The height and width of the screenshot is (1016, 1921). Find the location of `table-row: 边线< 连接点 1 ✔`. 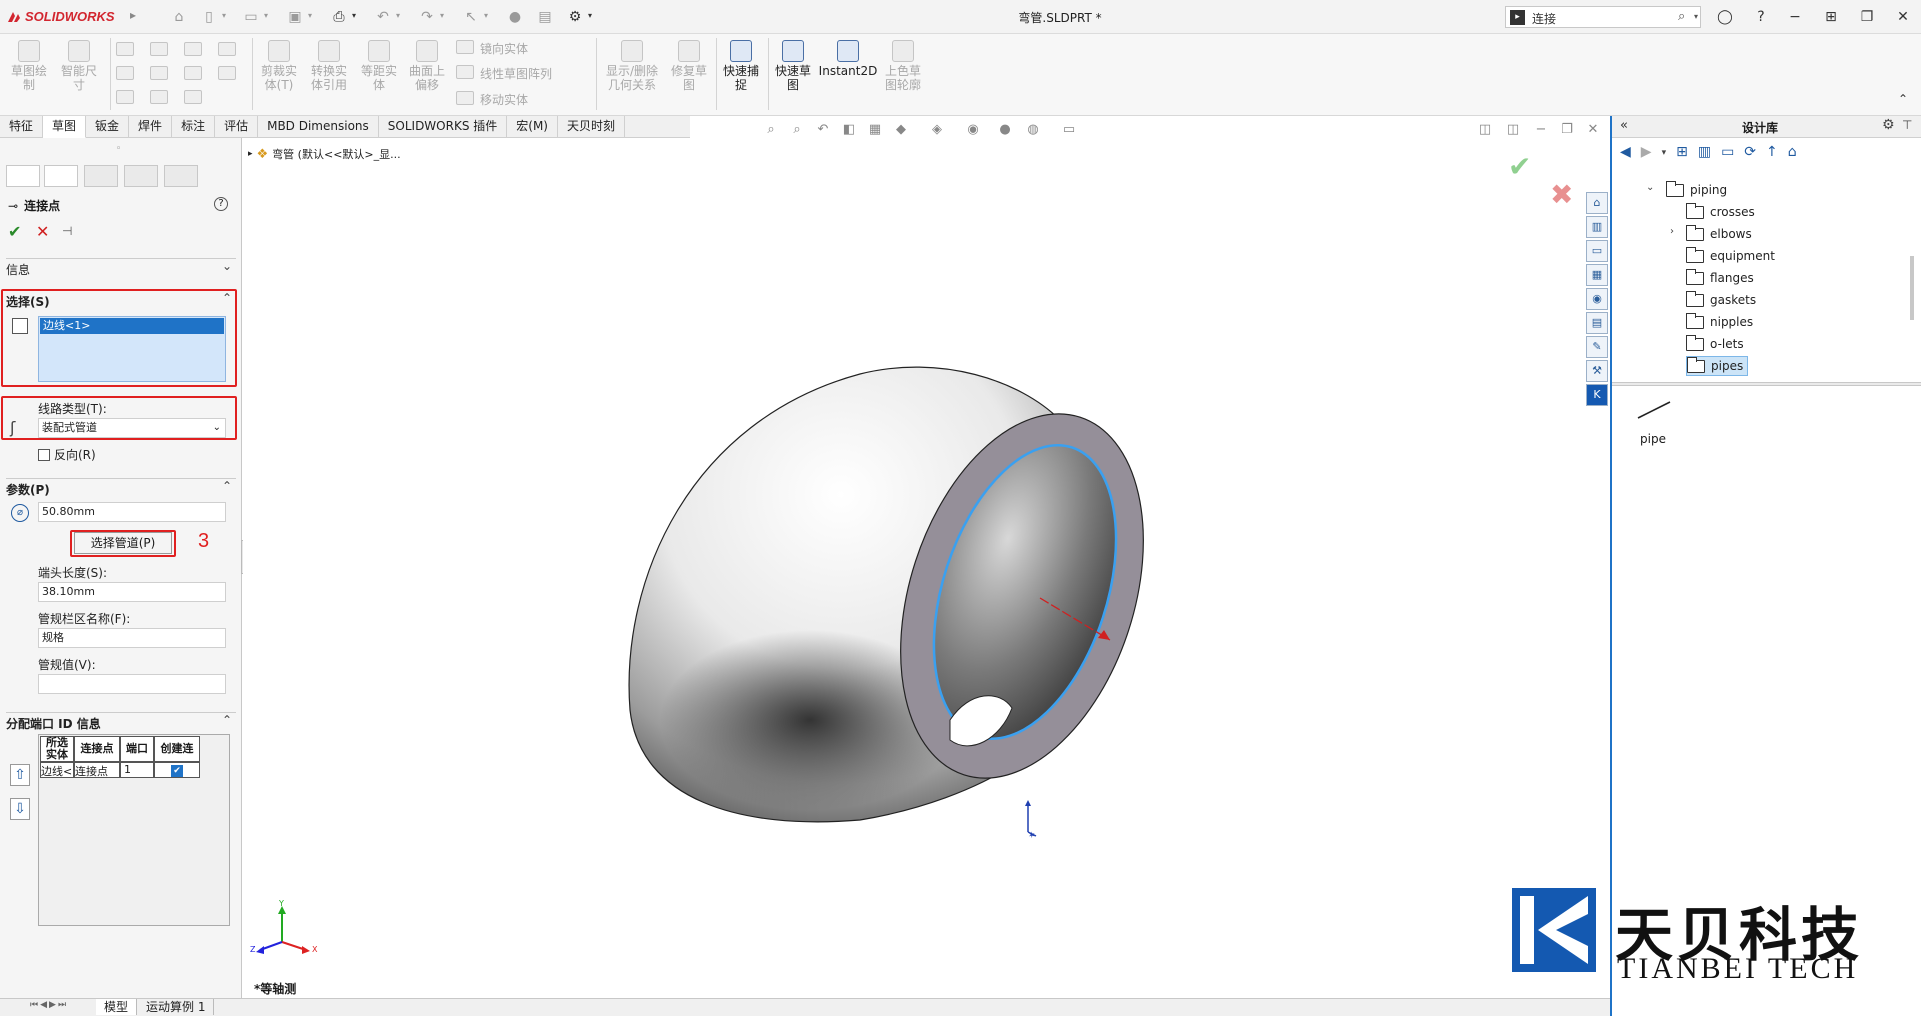

table-row: 边线< 连接点 1 ✔ is located at coordinates (120, 770).